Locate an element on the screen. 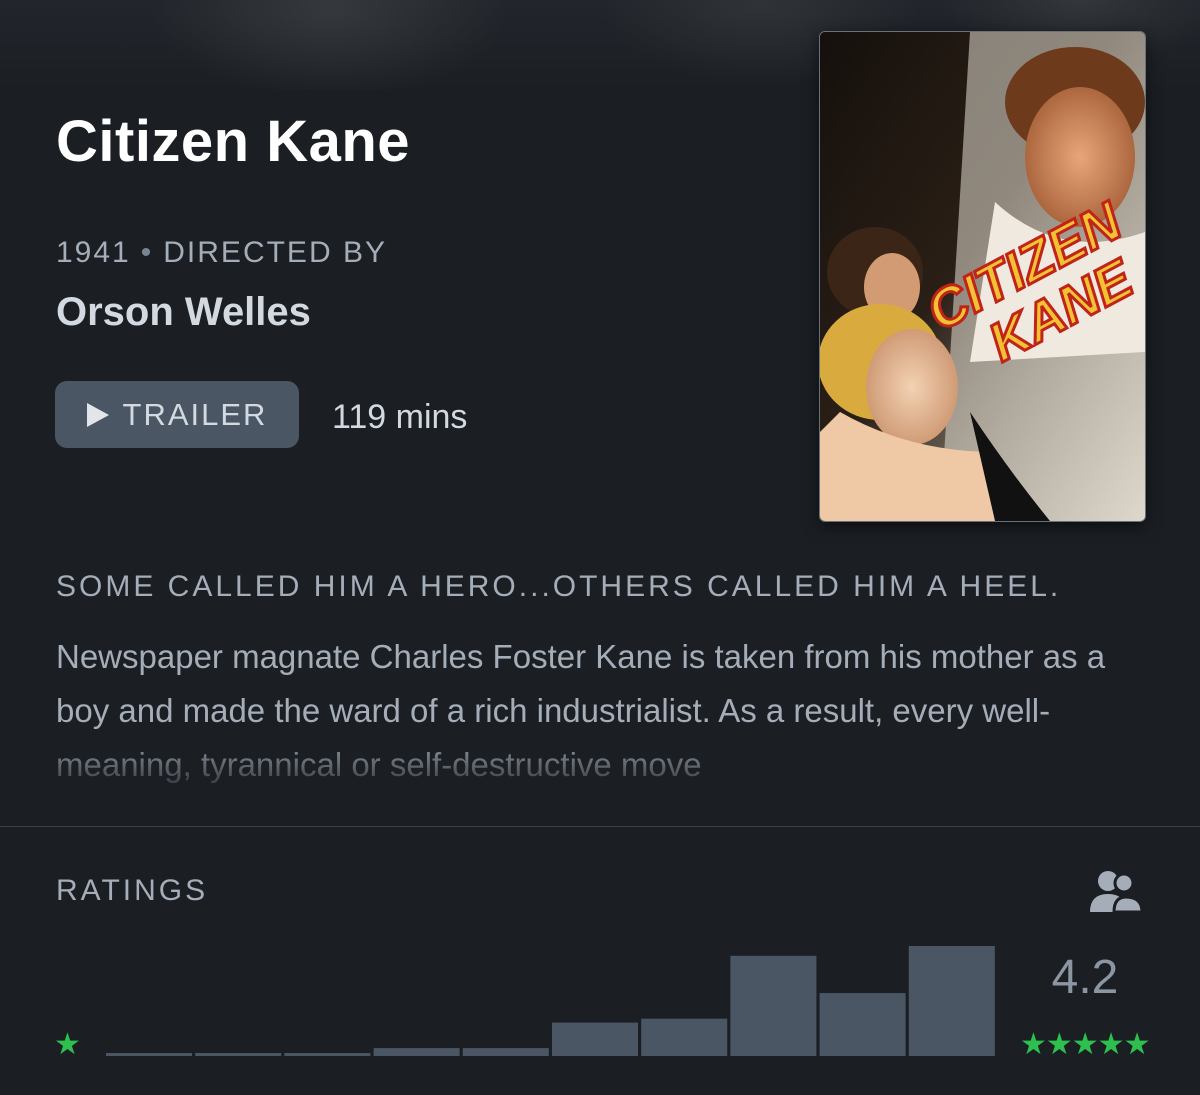 The image size is (1200, 1095). histogram-bar-1.5 is located at coordinates (327, 1054).